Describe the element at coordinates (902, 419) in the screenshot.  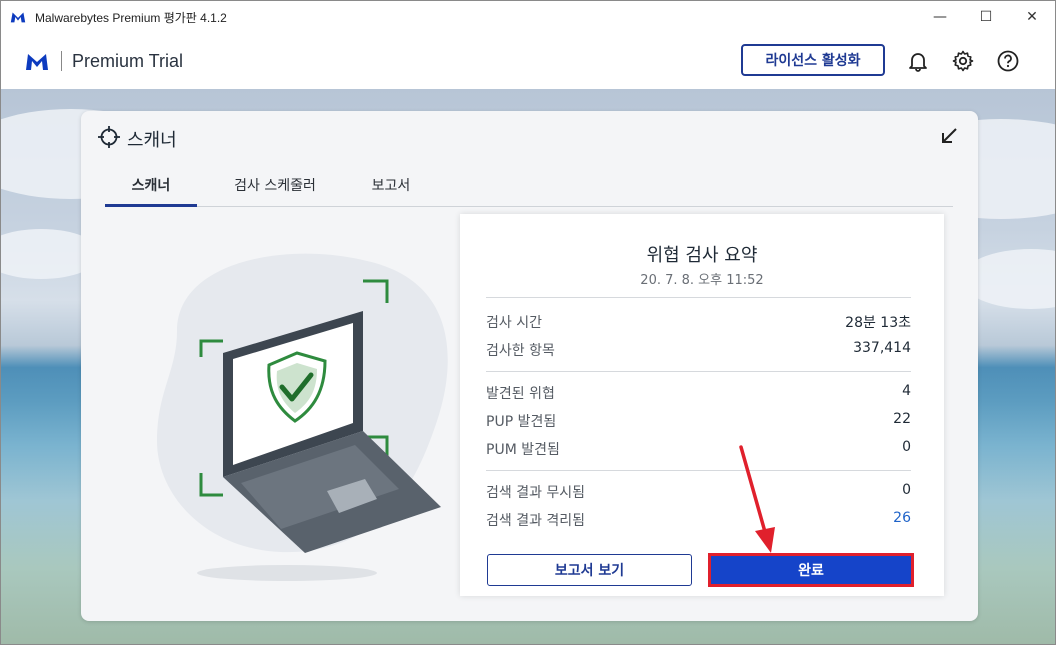
I see `row-value: 22` at that location.